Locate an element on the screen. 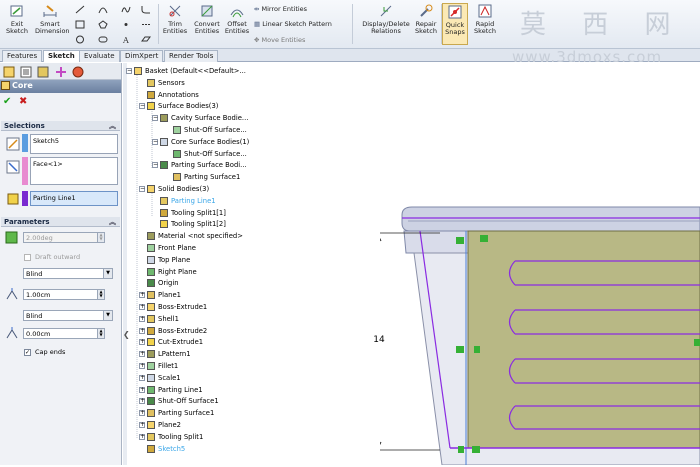  circle-icon is located at coordinates (80, 39).